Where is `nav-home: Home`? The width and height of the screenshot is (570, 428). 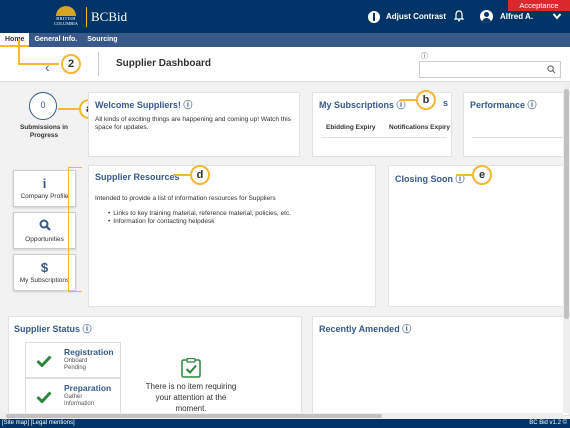 nav-home: Home is located at coordinates (15, 40).